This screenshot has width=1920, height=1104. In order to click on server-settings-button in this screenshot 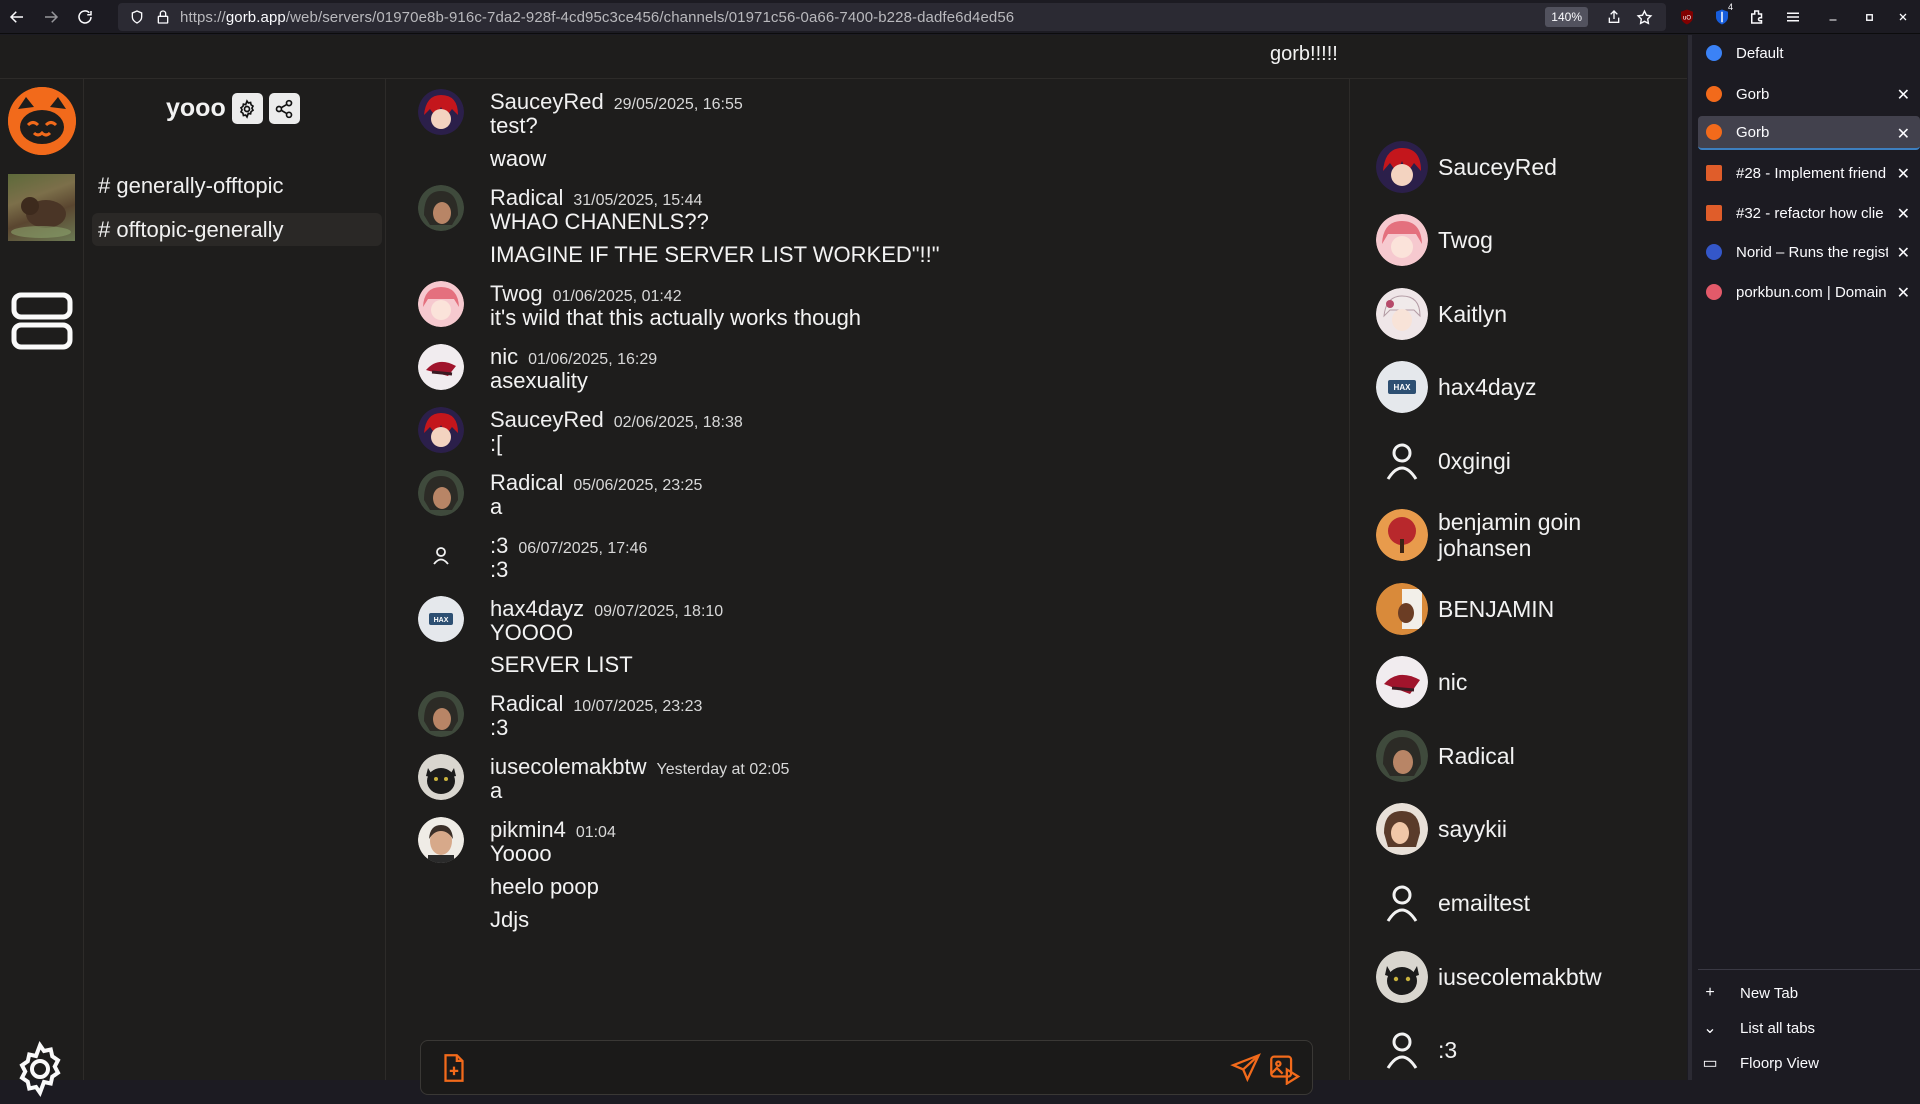, I will do `click(247, 108)`.